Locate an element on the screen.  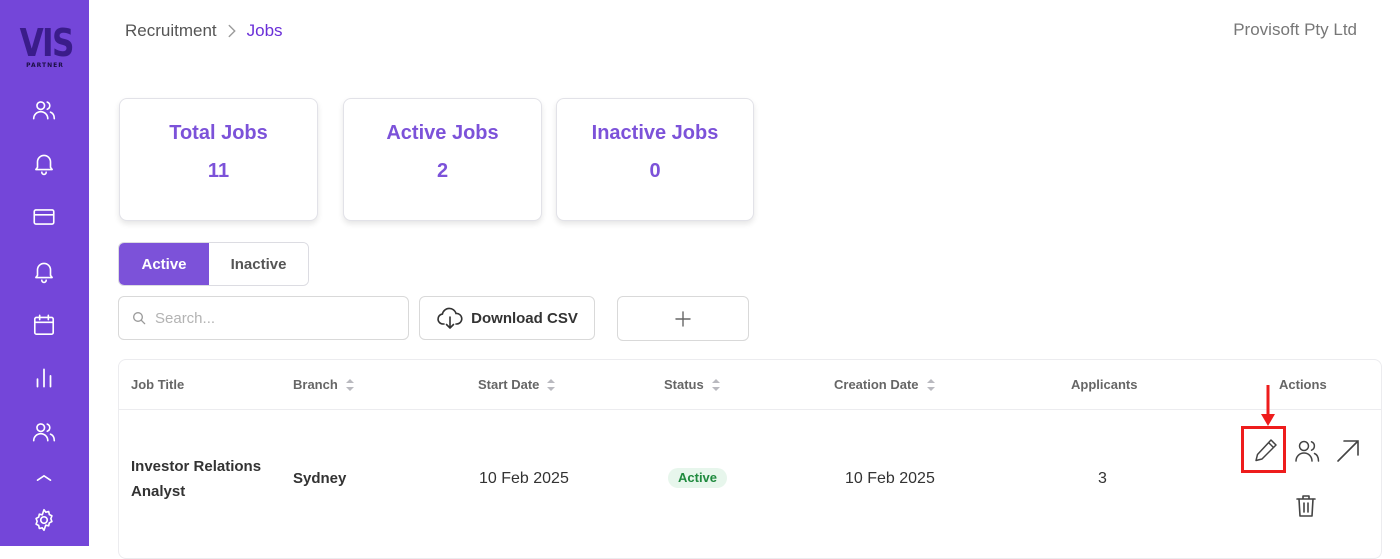
column-creation-date: Creation Date is located at coordinates (885, 384).